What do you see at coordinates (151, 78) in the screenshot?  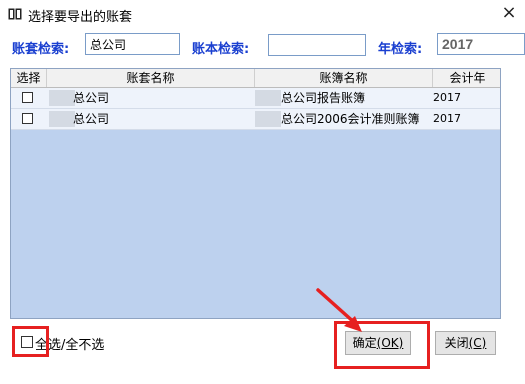 I see `header-account-set-name: 账套名称` at bounding box center [151, 78].